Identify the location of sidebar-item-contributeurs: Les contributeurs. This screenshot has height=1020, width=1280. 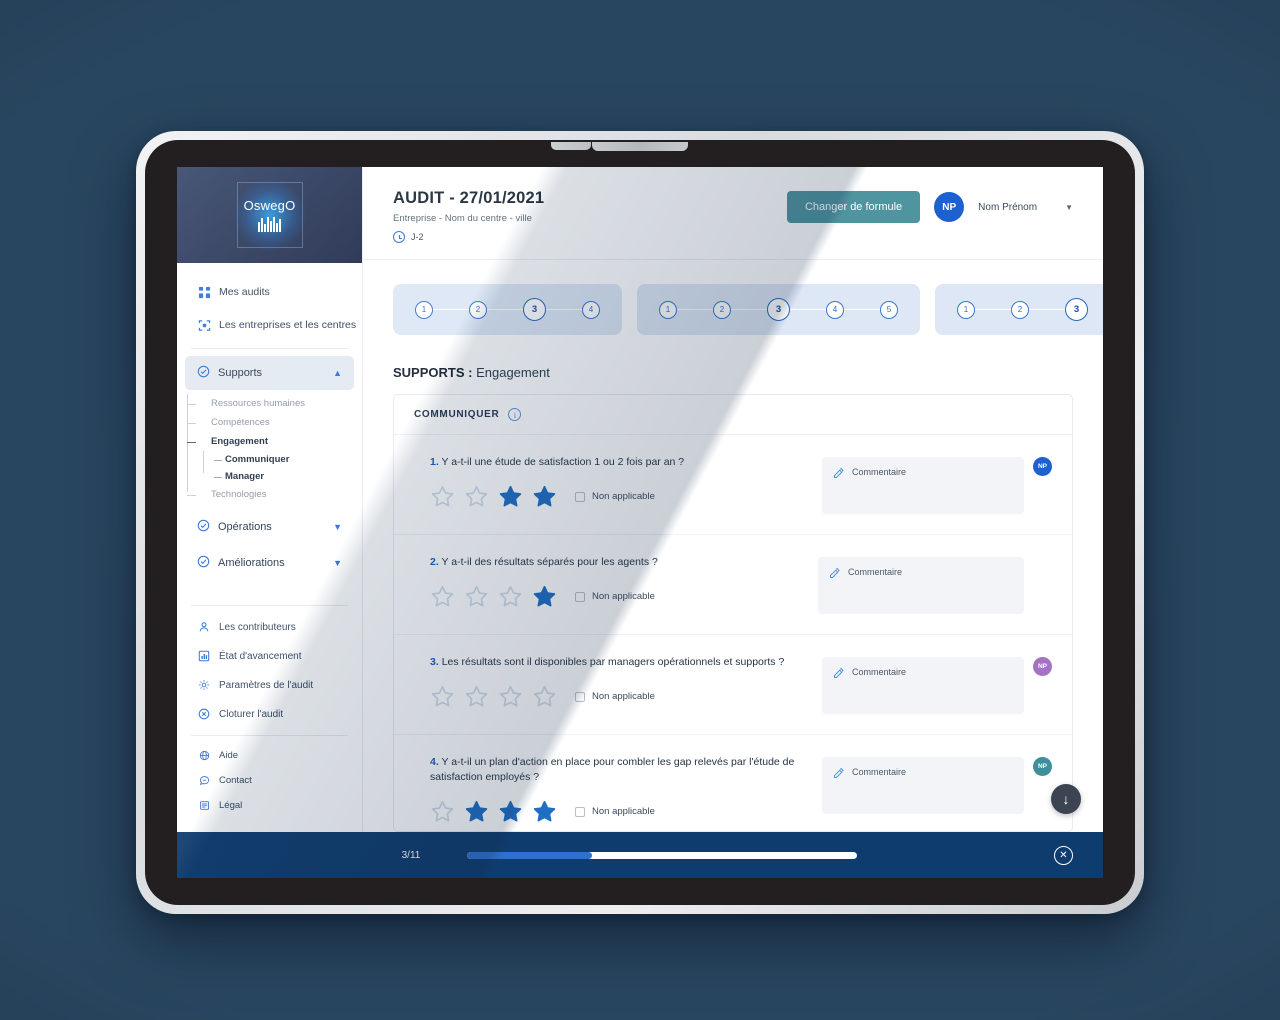
(269, 627).